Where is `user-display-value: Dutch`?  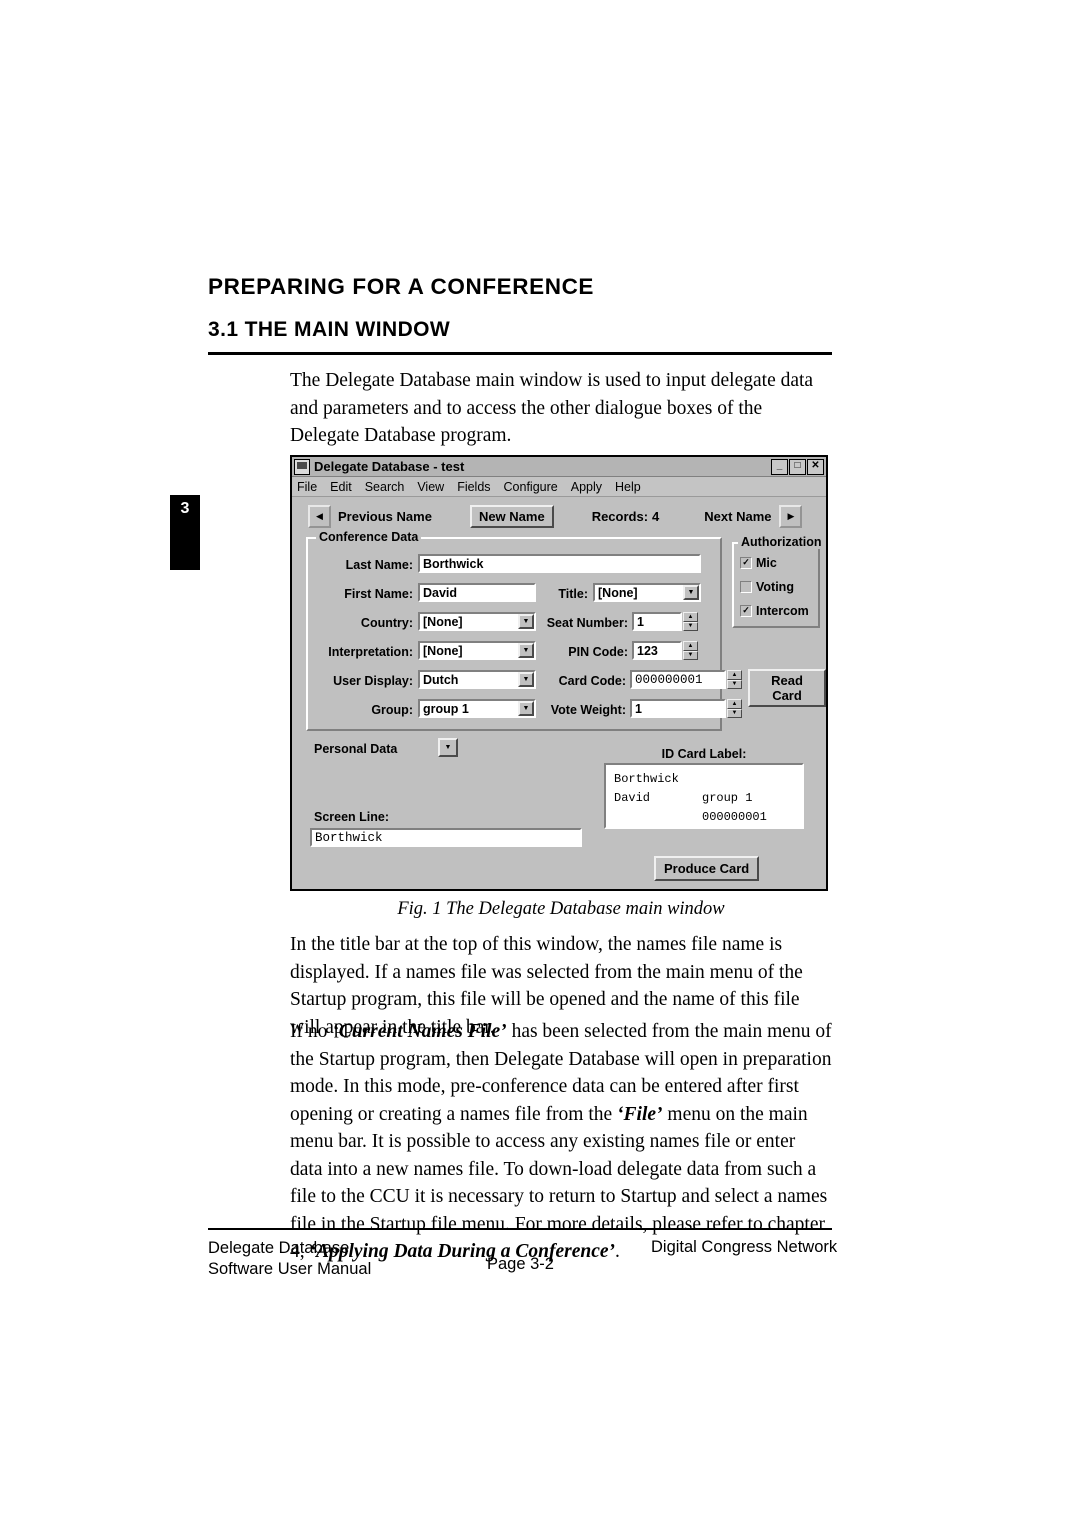
user-display-value: Dutch is located at coordinates (441, 679).